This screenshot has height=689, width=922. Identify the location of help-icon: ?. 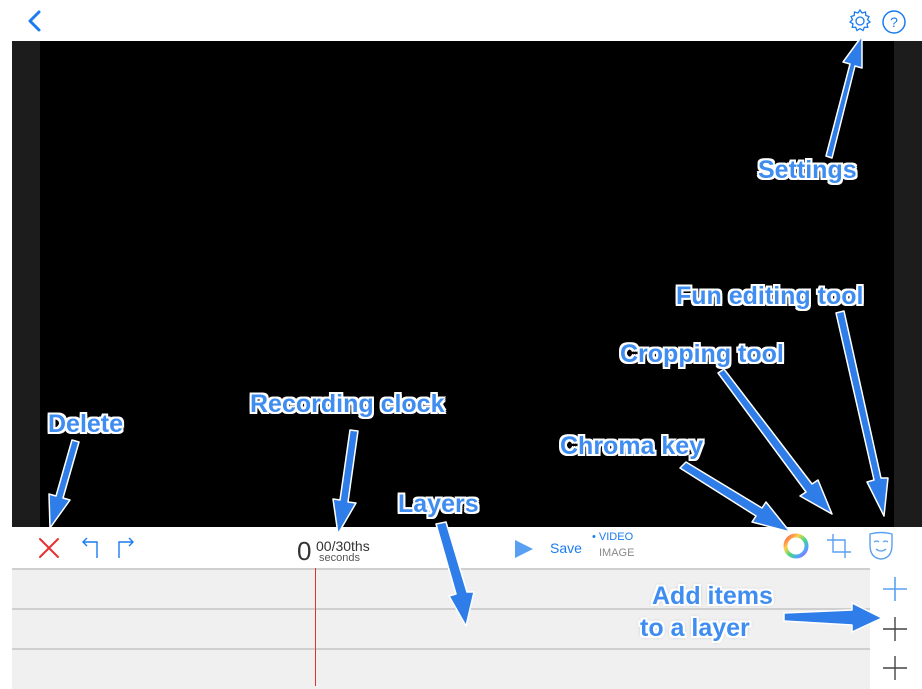
(894, 22).